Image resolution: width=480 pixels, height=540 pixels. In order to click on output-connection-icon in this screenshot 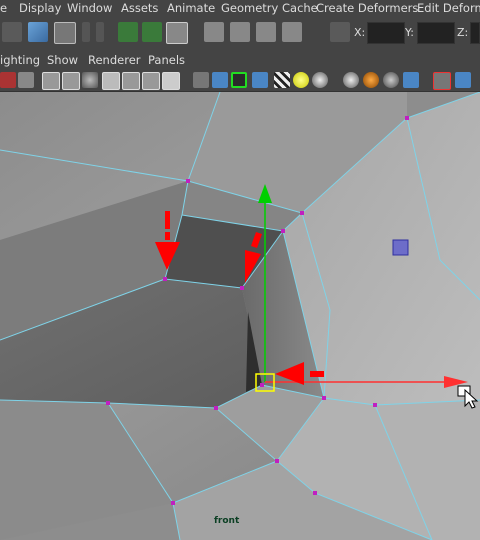, I will do `click(152, 32)`.